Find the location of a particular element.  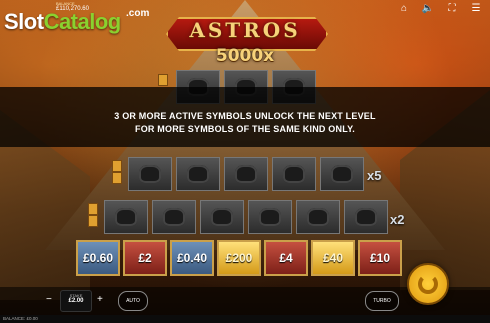

brand-part1: Slot is located at coordinates (24, 21).